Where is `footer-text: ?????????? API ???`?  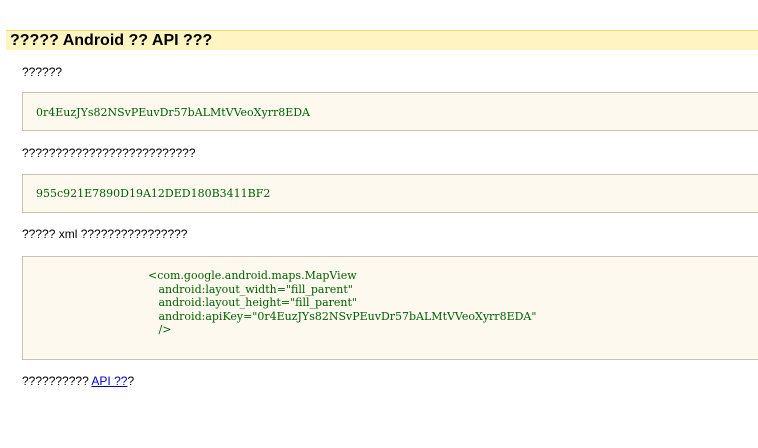 footer-text: ?????????? API ??? is located at coordinates (78, 381).